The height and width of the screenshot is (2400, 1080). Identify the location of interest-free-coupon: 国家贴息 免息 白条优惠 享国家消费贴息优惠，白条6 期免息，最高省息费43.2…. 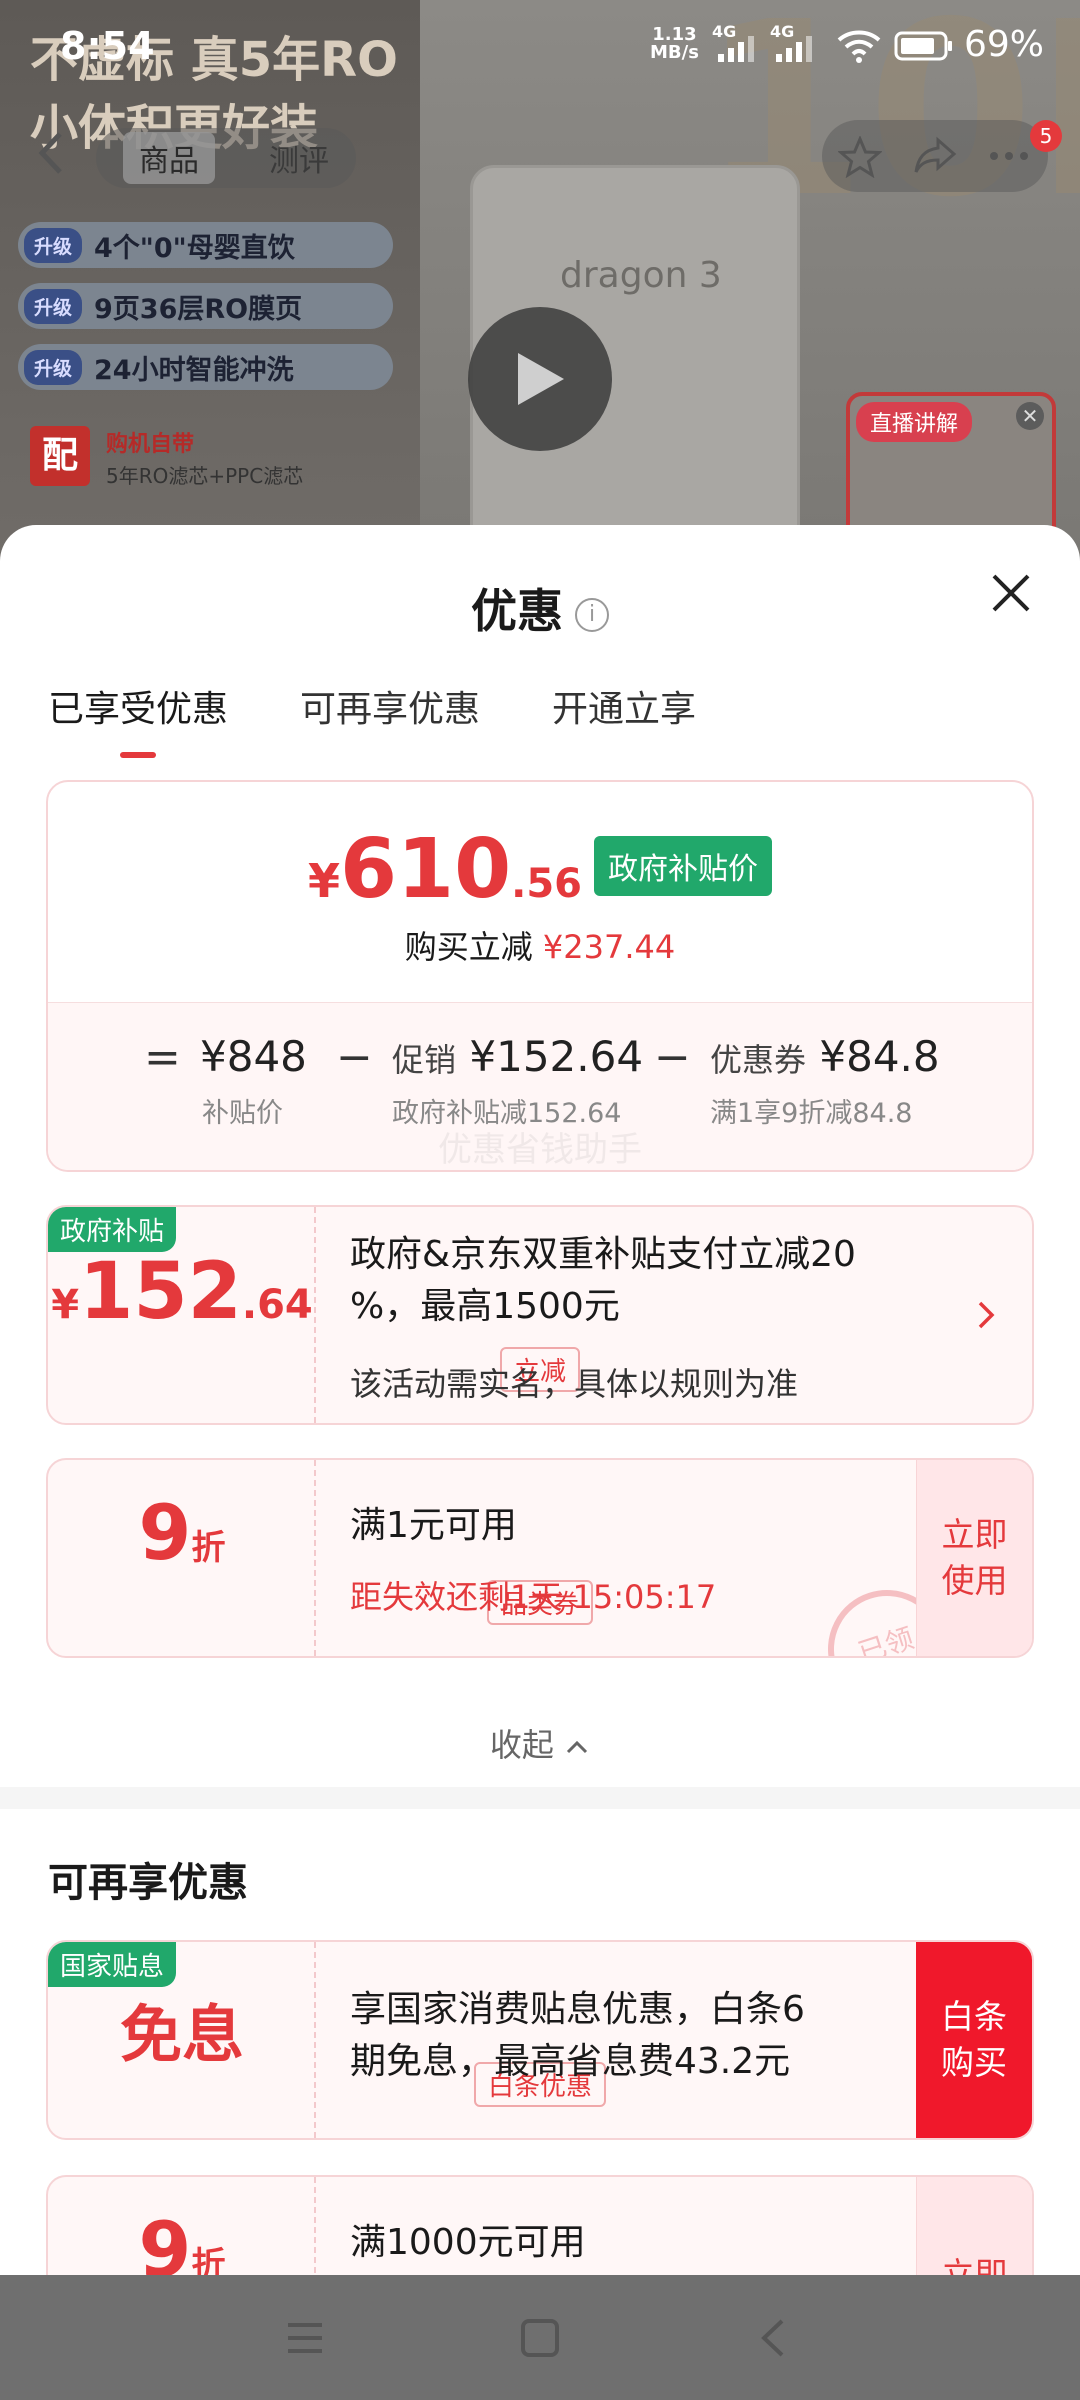
(540, 2040).